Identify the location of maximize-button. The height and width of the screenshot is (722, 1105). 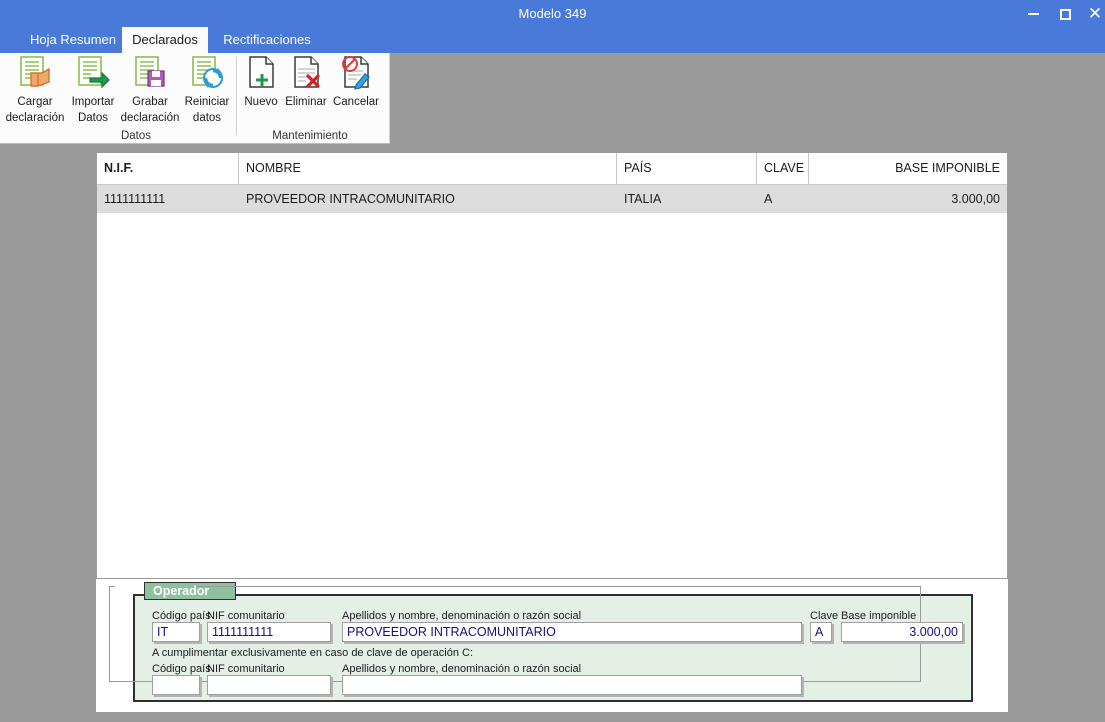
(1065, 13).